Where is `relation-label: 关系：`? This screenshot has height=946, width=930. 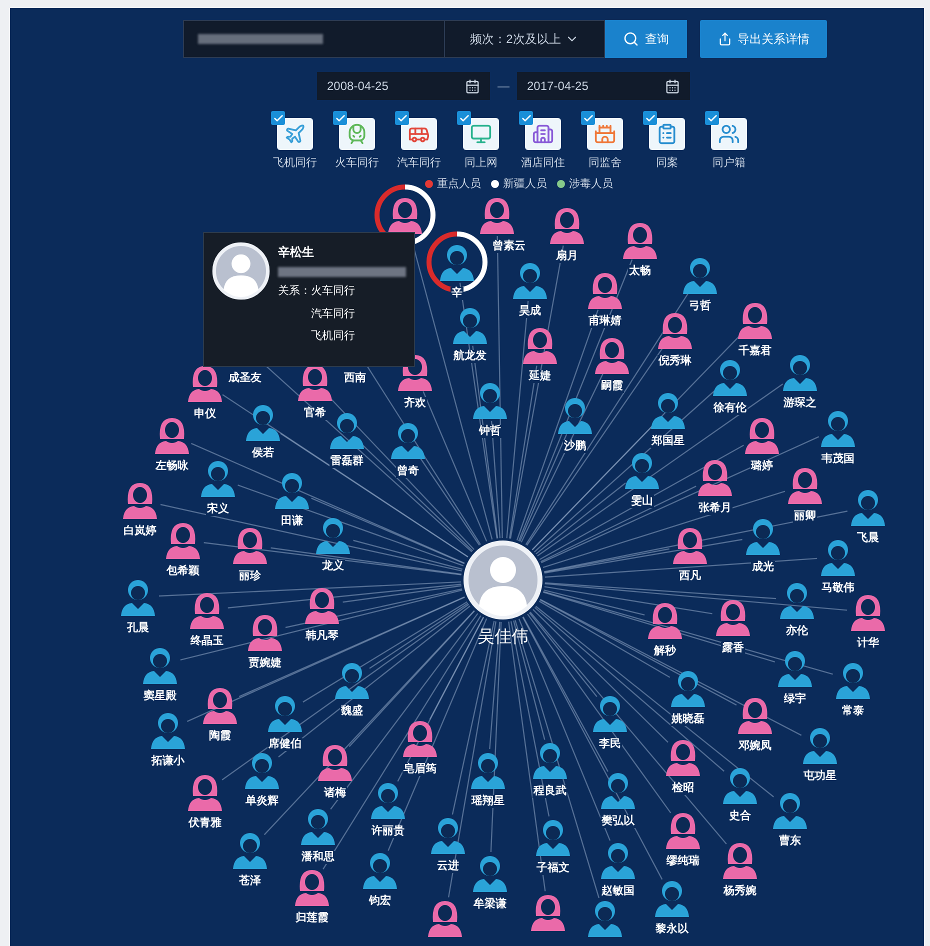
relation-label: 关系： is located at coordinates (294, 291).